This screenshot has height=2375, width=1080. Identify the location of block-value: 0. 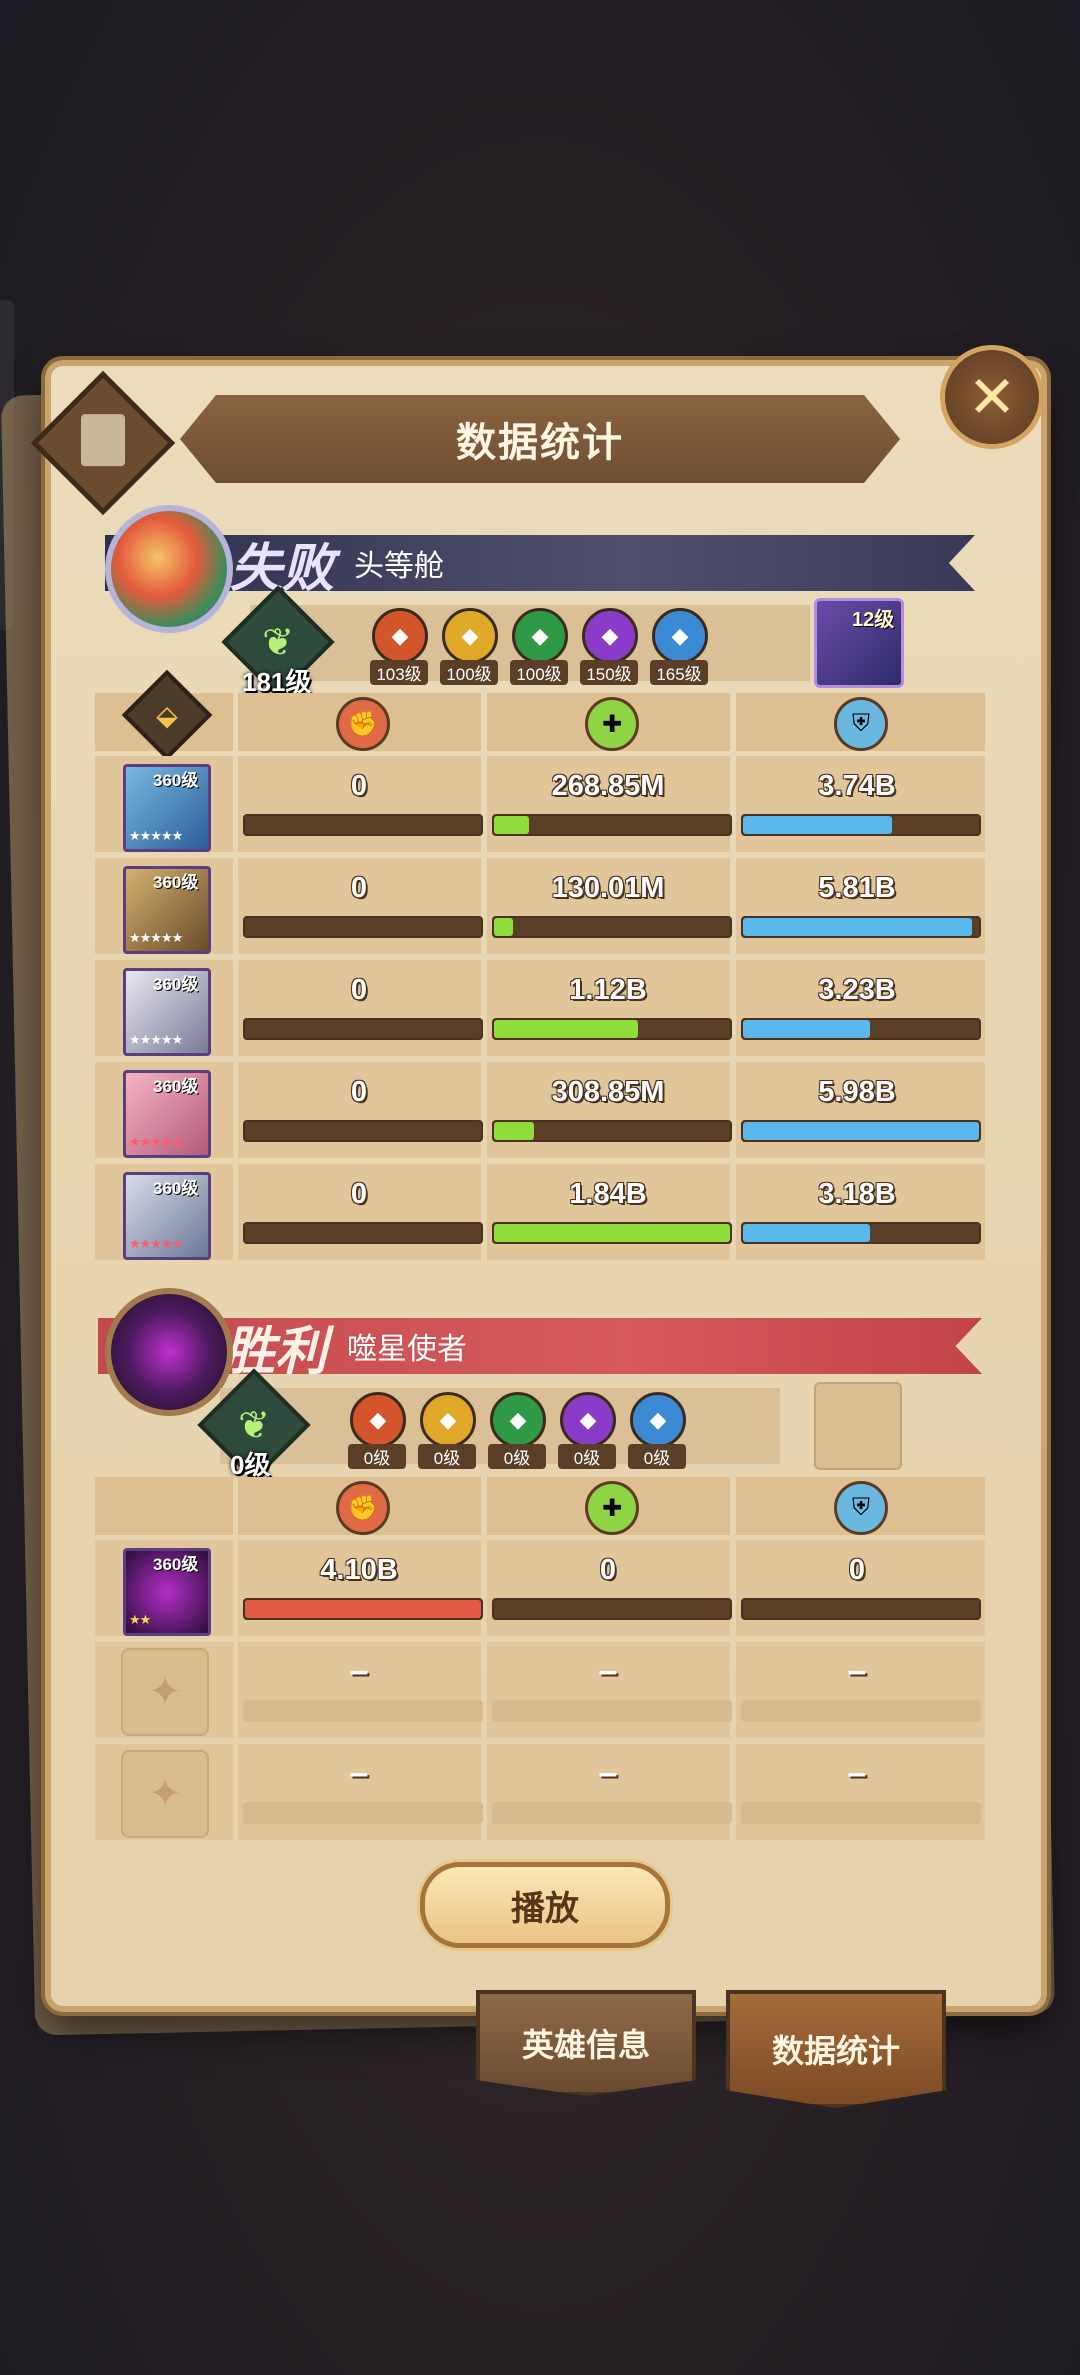
(857, 1570).